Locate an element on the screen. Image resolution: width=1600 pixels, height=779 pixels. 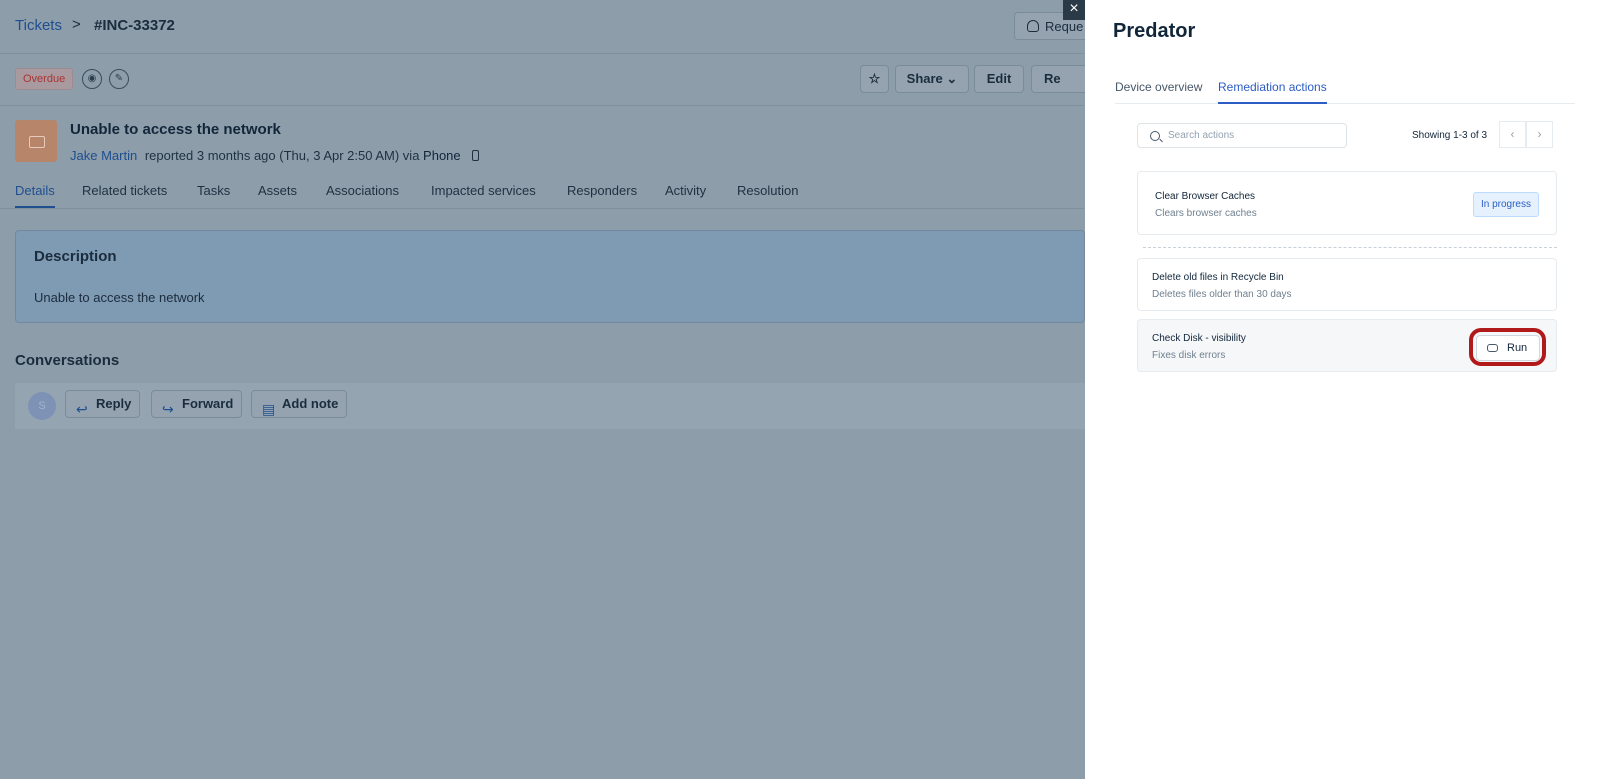
tab-device-overview: Device overview is located at coordinates (1158, 87).